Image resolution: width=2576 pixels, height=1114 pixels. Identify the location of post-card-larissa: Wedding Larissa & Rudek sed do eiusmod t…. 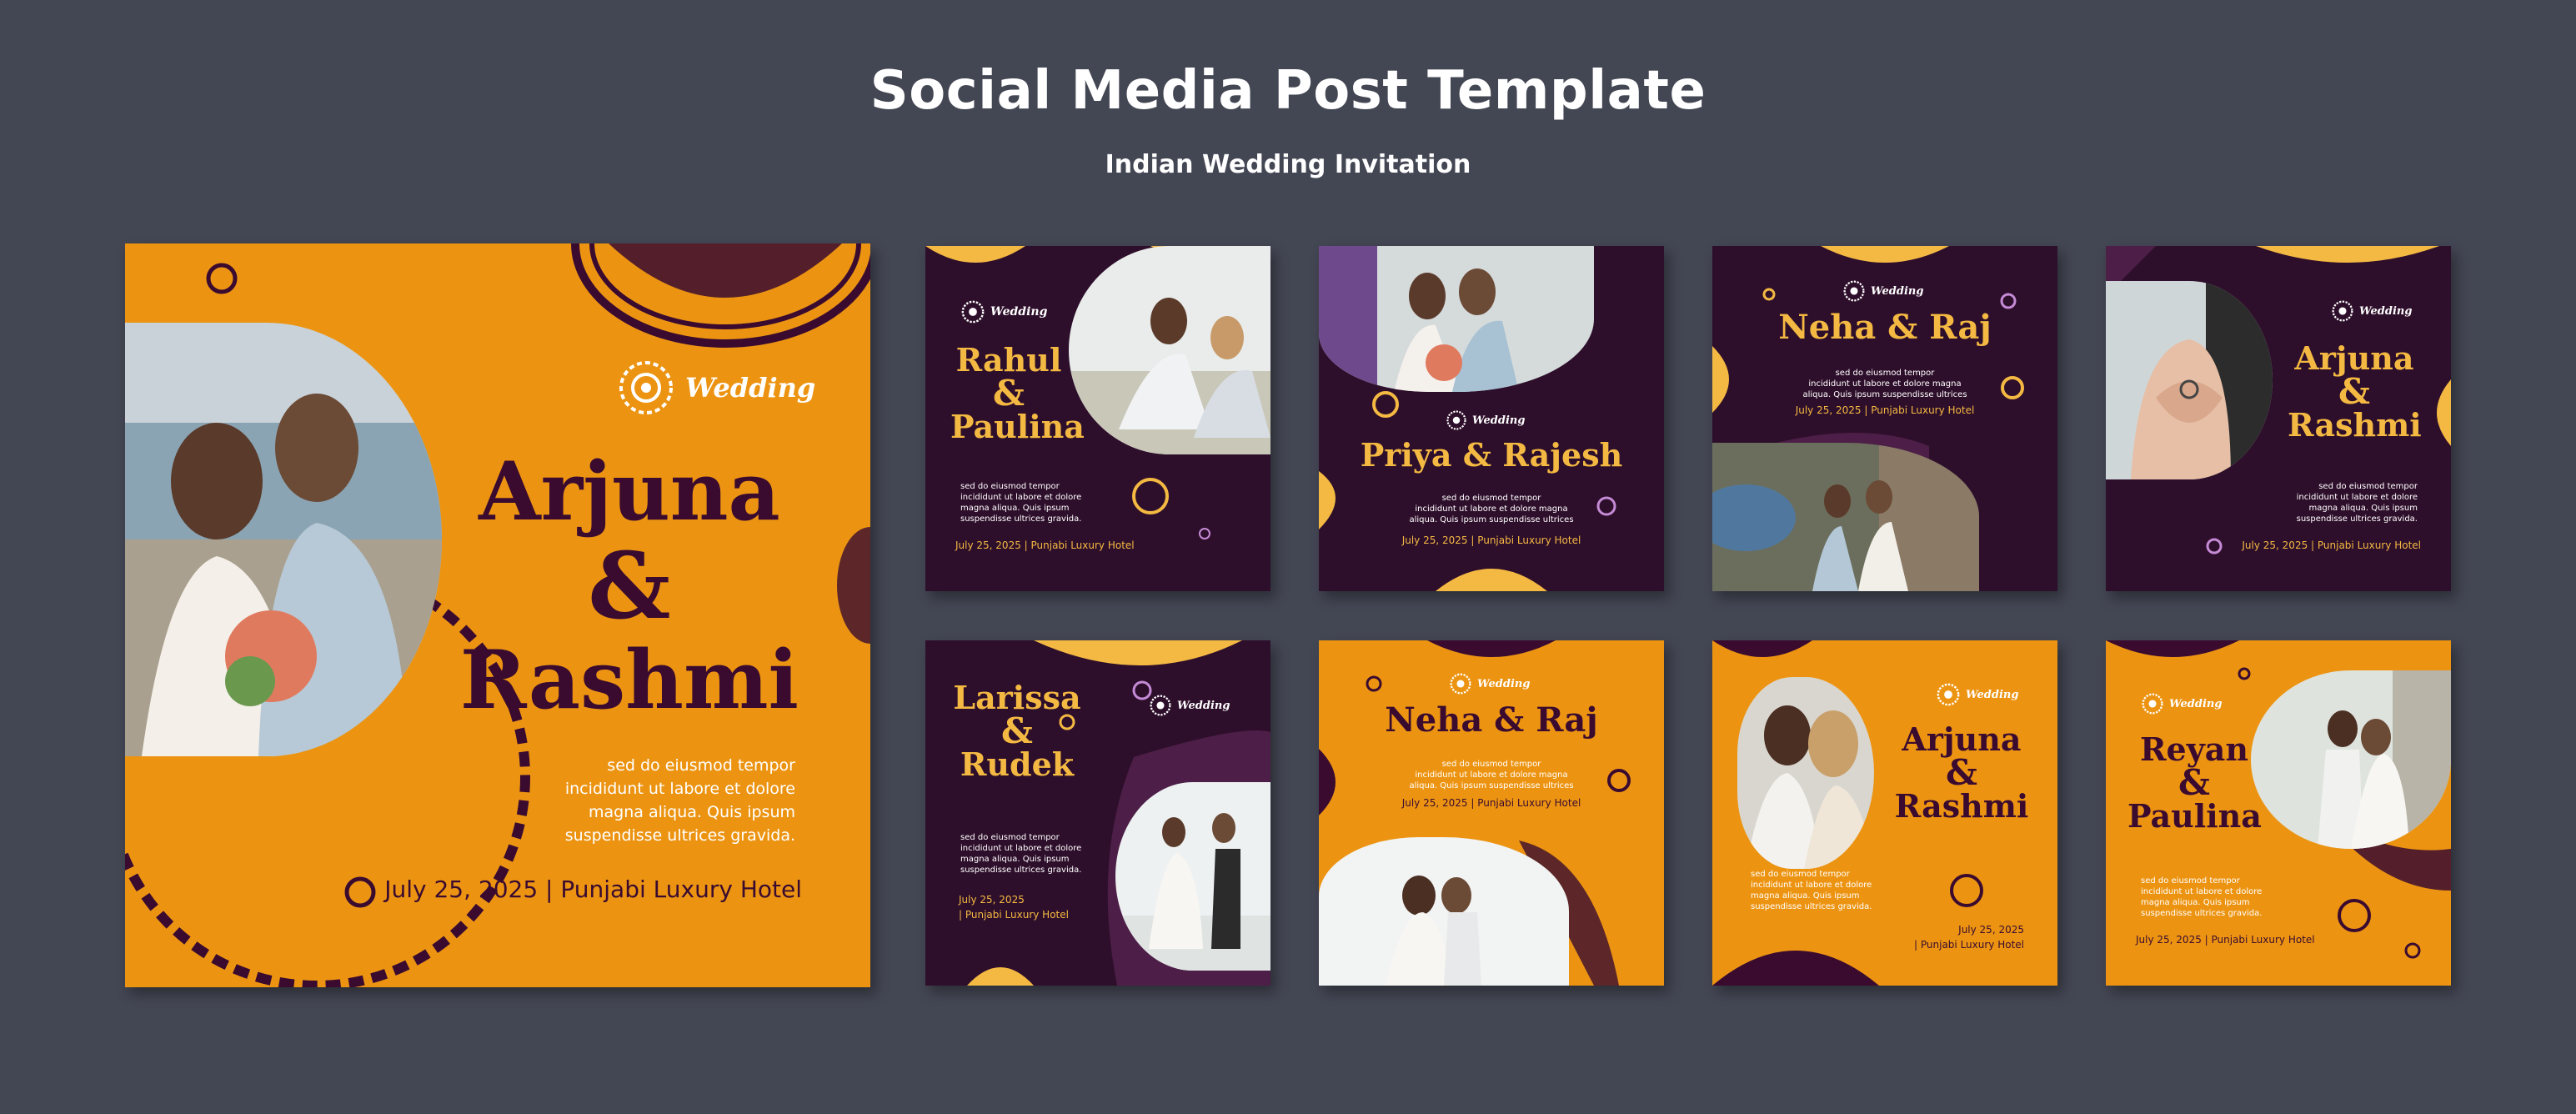
(1097, 813).